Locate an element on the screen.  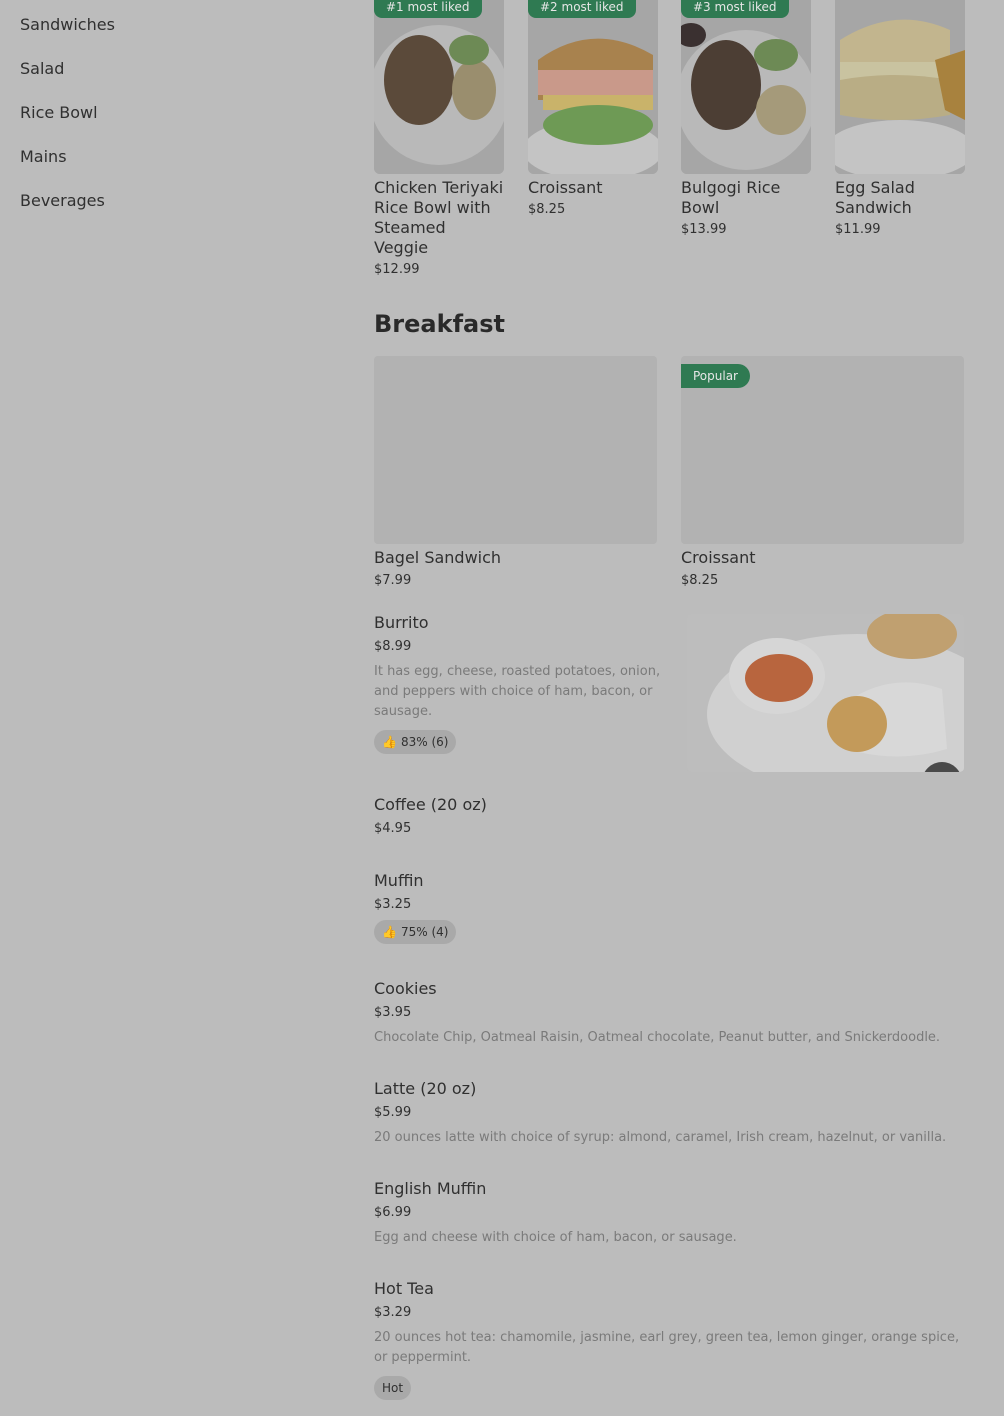
bulgogi-bowl-image is located at coordinates (746, 87).